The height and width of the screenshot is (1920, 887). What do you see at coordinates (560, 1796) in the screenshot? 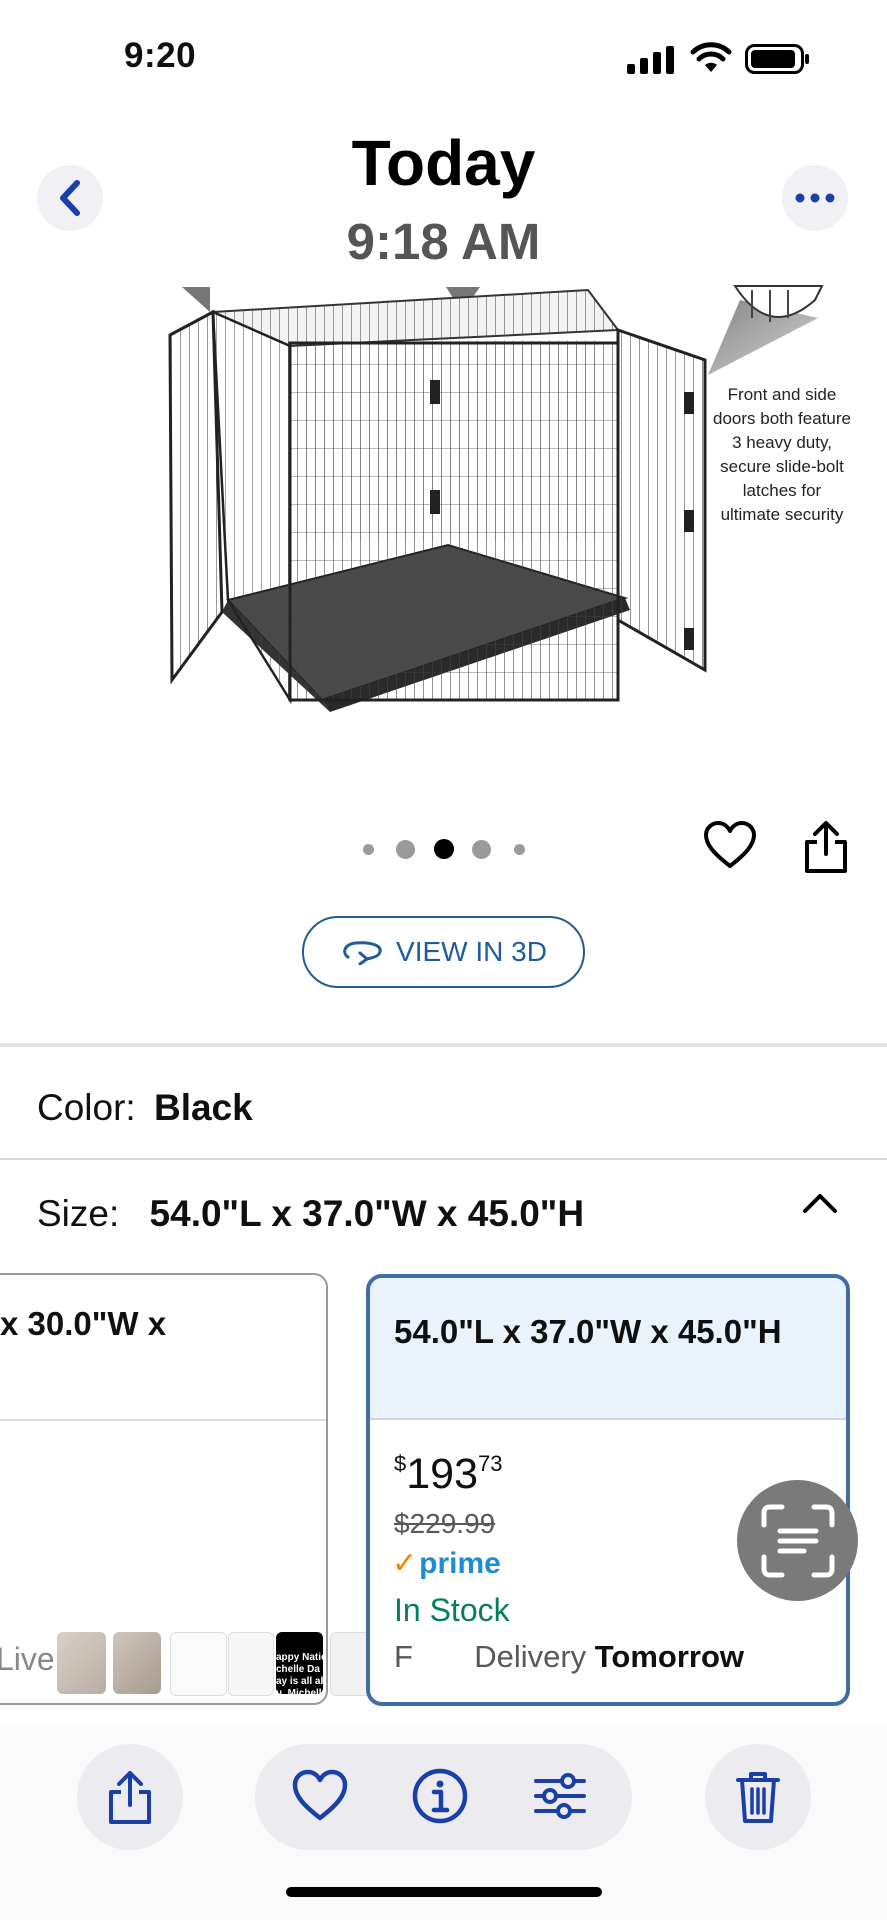
I see `adjust-icon` at bounding box center [560, 1796].